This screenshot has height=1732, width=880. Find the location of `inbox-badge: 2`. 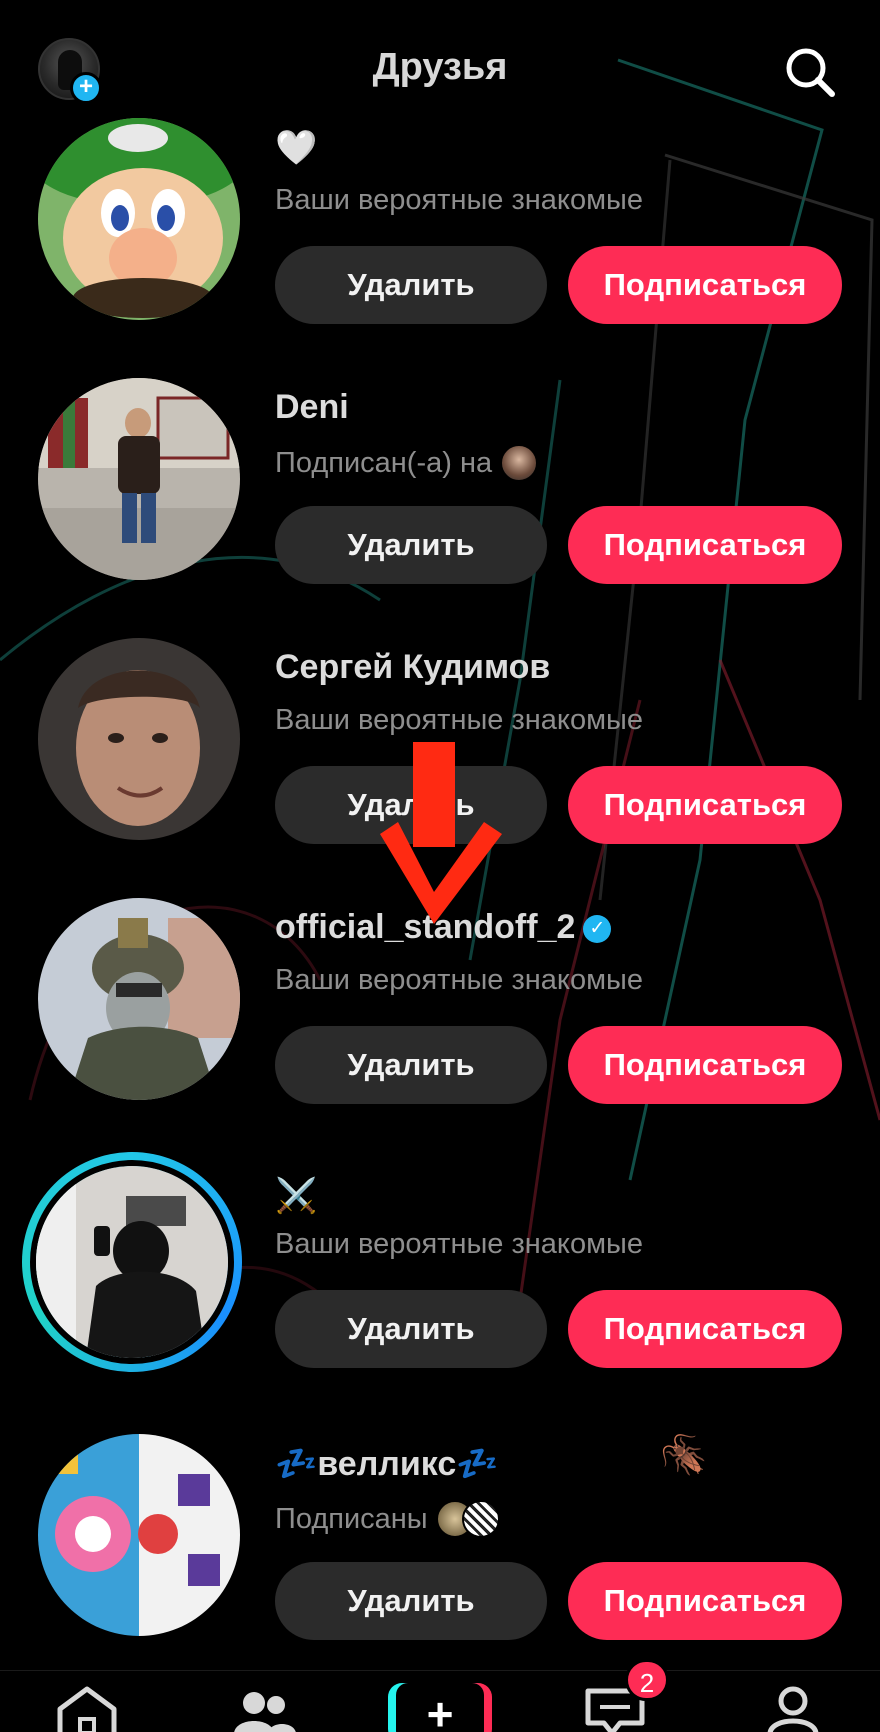

inbox-badge: 2 is located at coordinates (647, 1680).